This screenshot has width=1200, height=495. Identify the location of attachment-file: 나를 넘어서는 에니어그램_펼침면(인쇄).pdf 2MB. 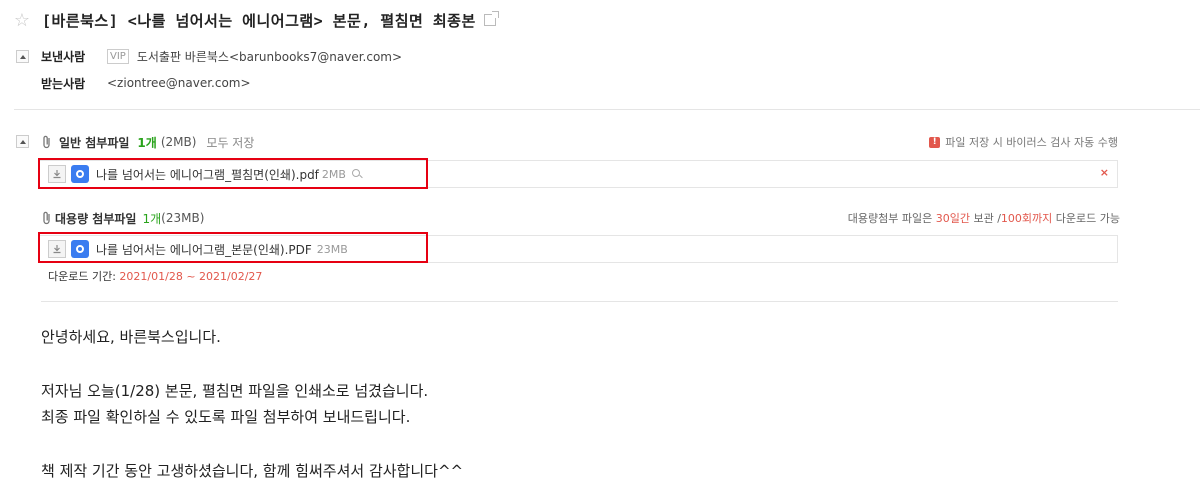
(205, 174).